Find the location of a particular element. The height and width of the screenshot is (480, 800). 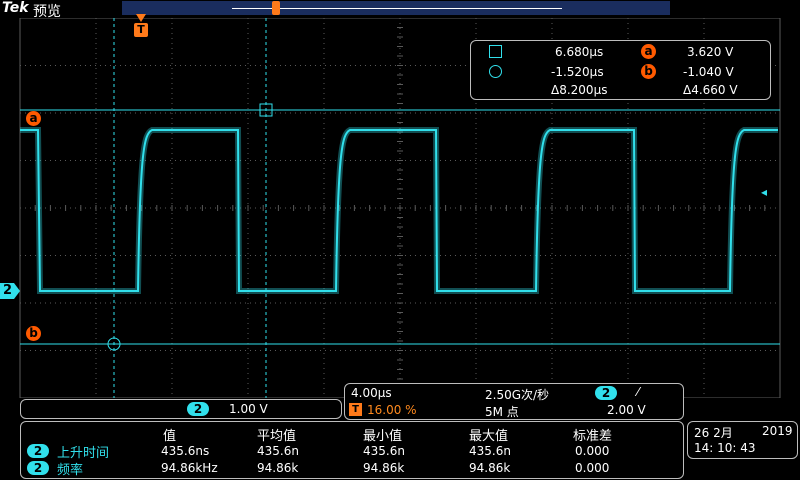

cursor1-time: 6.680µs is located at coordinates (579, 52).